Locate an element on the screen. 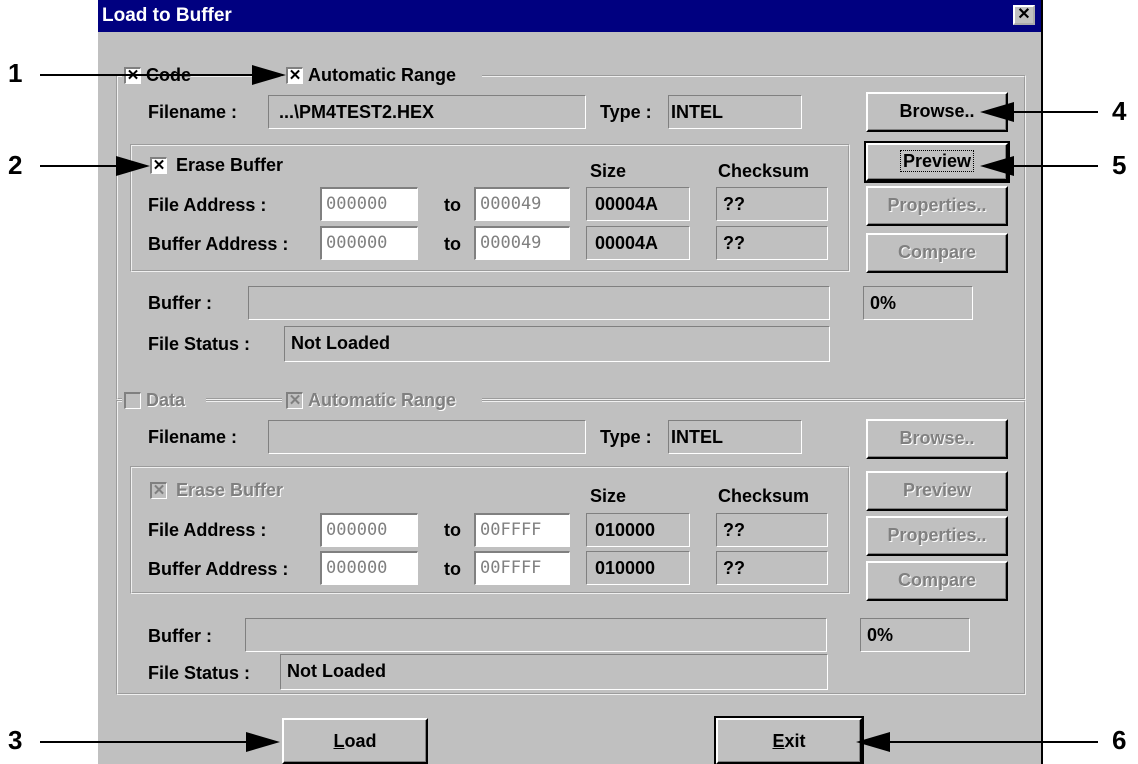  callout-1-arrow is located at coordinates (148, 75).